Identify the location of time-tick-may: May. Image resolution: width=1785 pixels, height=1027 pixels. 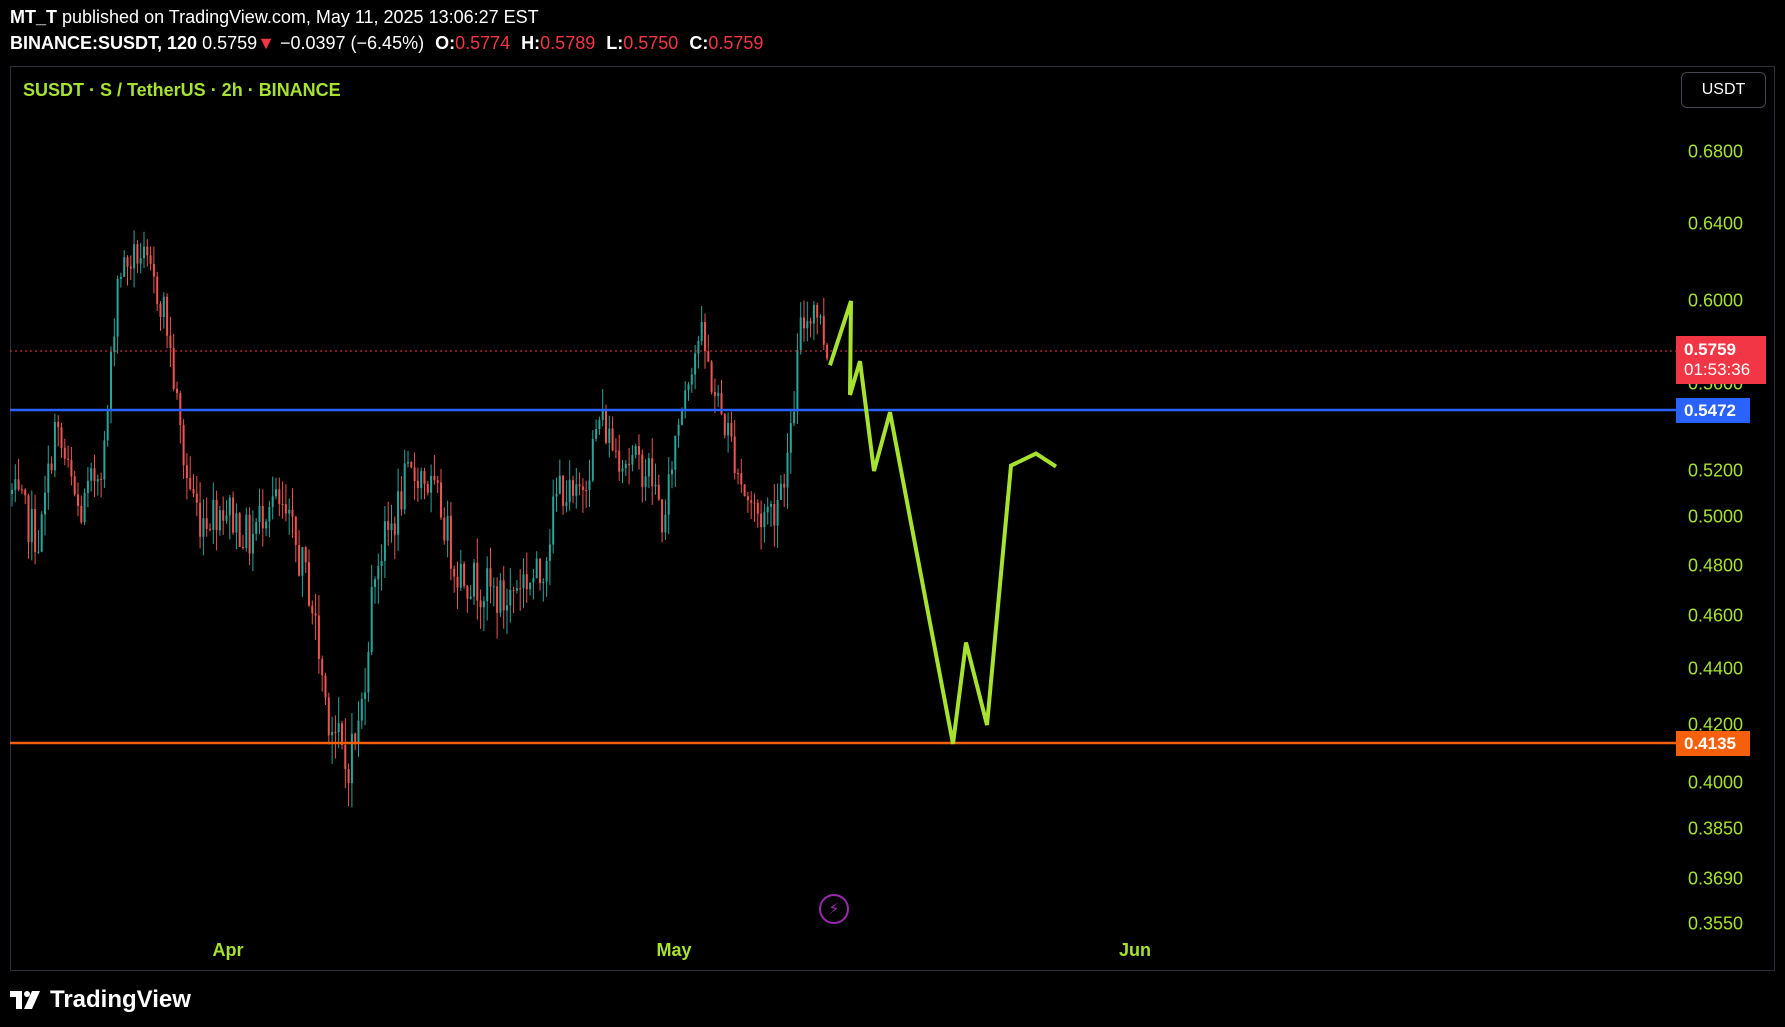
(674, 950).